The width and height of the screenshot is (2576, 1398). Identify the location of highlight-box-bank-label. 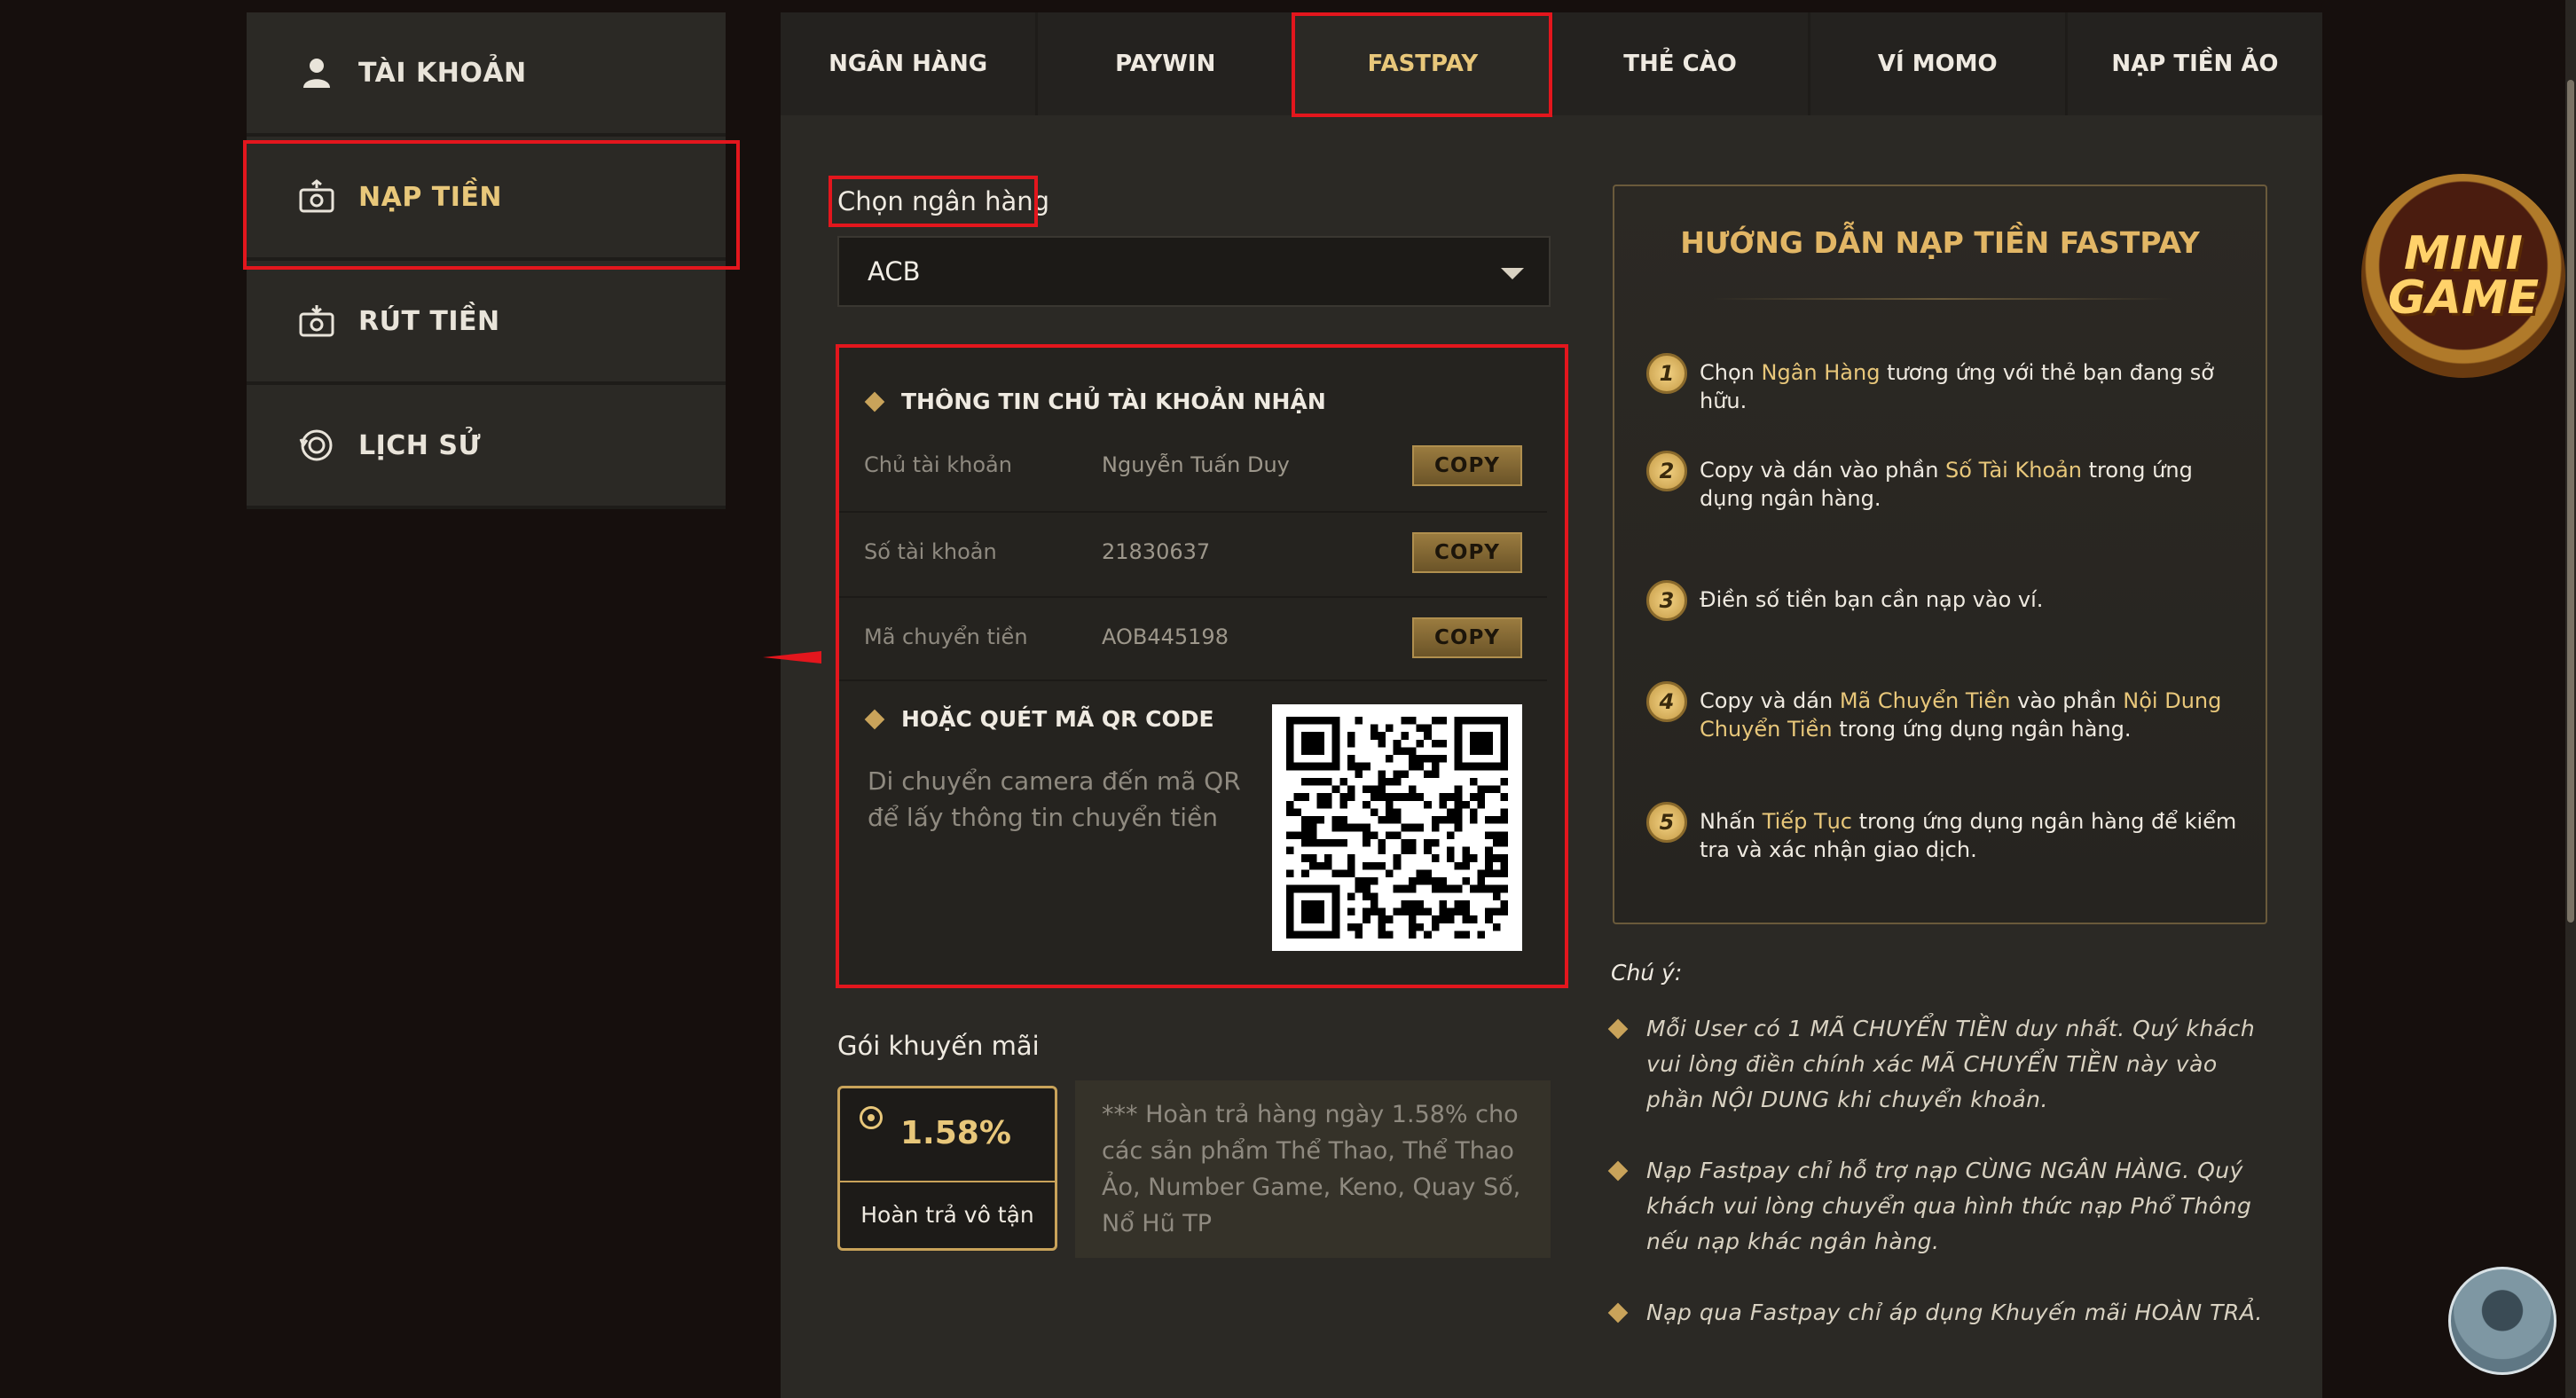
(933, 201).